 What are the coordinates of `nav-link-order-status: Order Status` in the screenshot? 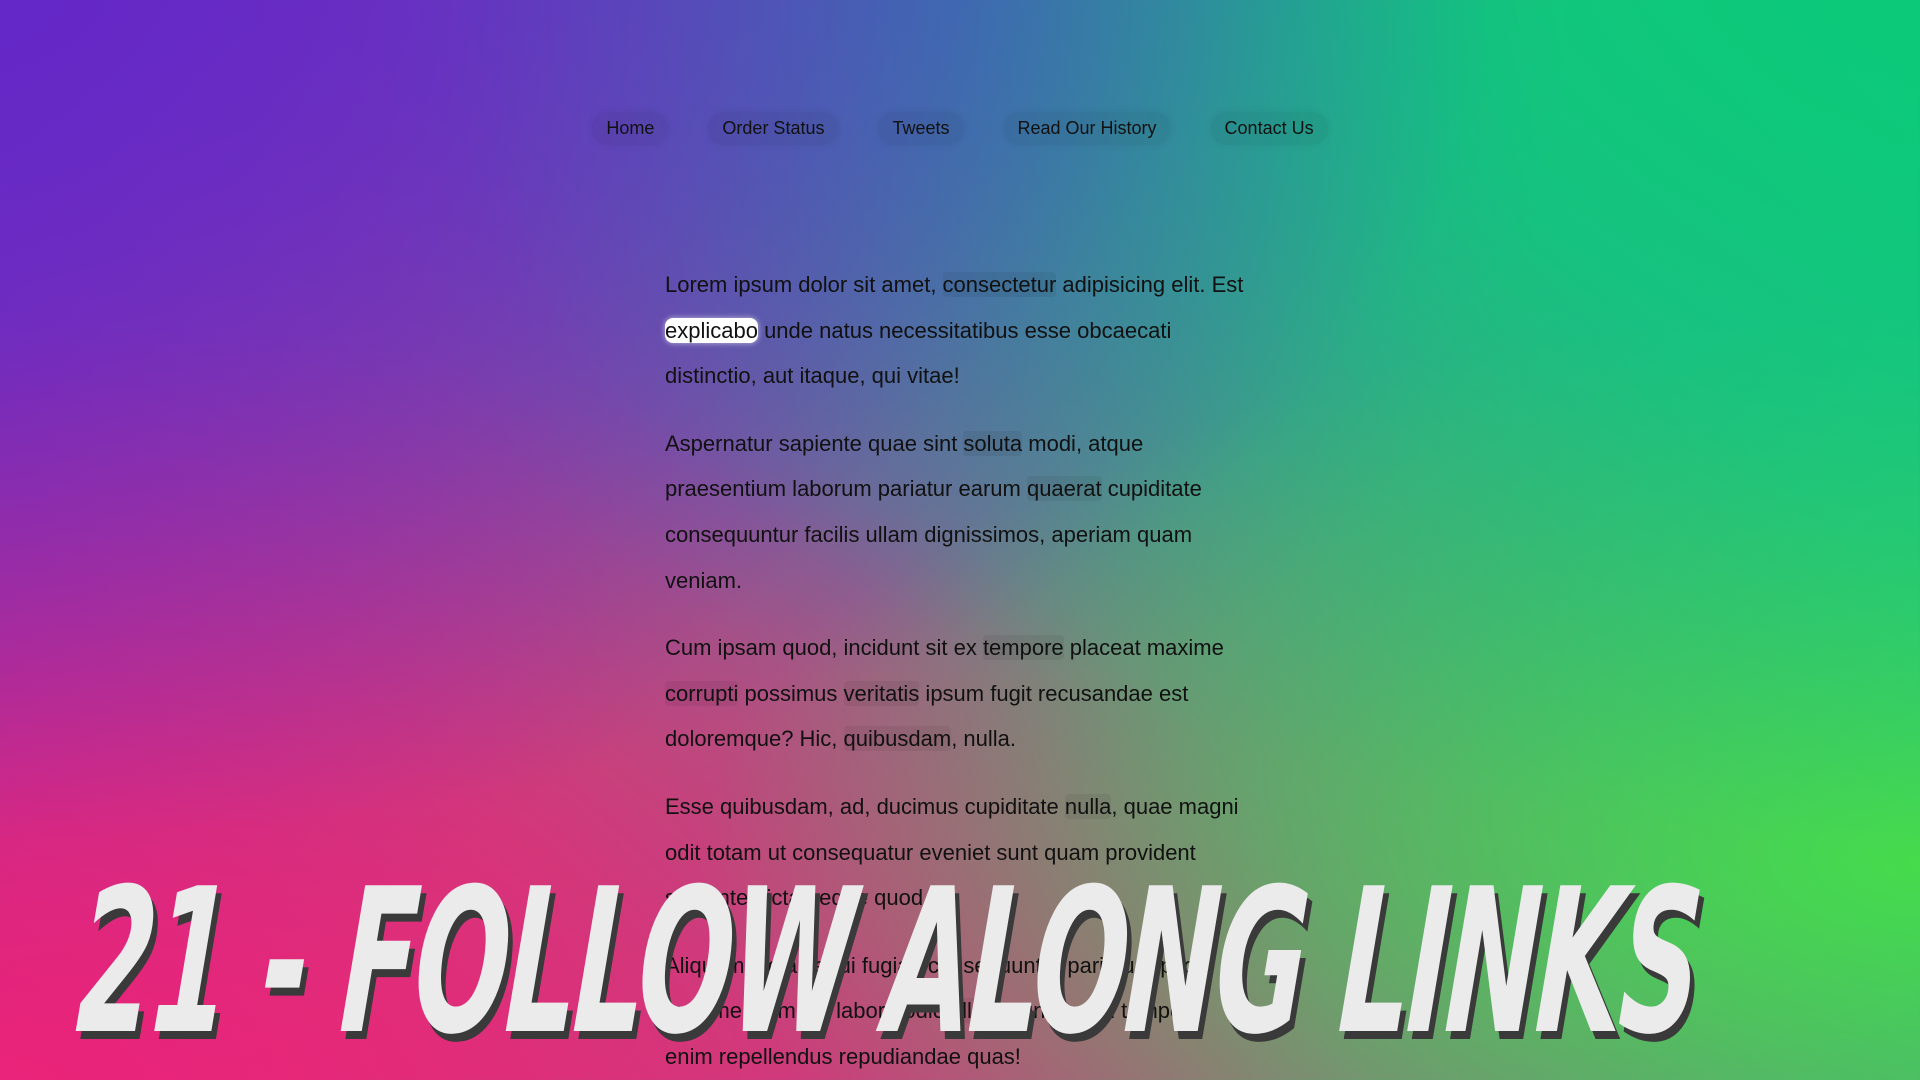 It's located at (773, 128).